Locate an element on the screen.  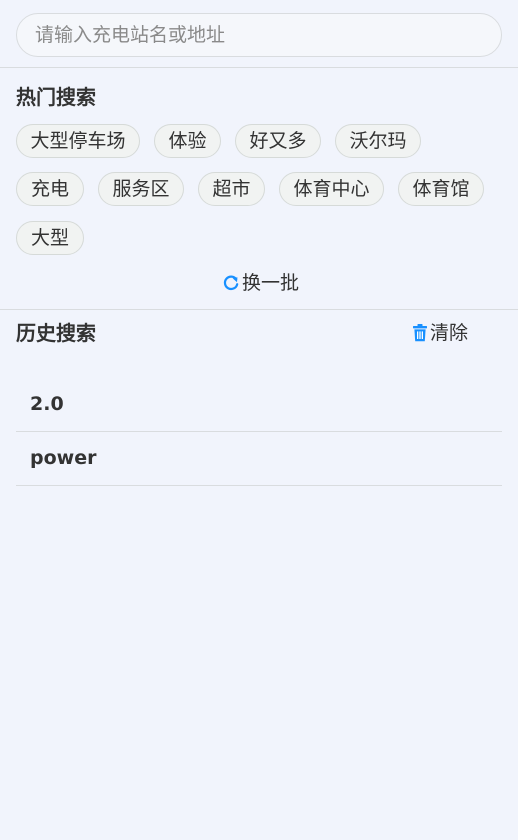
history-item-text: 2.0 is located at coordinates (47, 404).